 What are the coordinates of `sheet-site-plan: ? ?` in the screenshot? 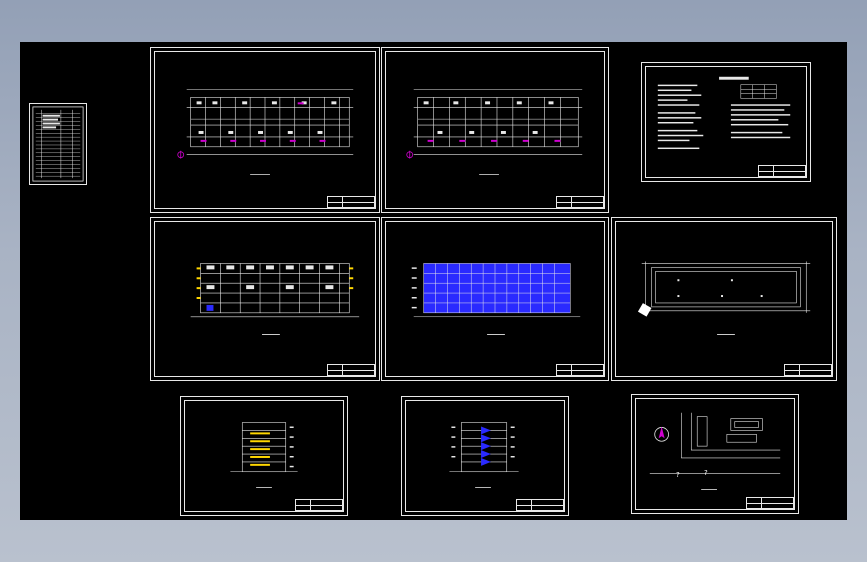 It's located at (715, 454).